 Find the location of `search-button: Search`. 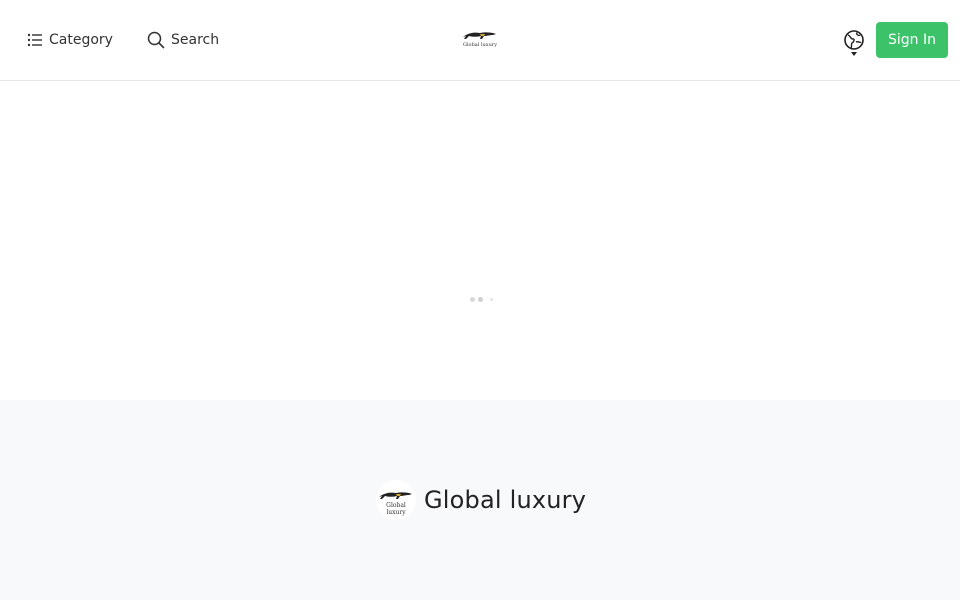

search-button: Search is located at coordinates (183, 40).